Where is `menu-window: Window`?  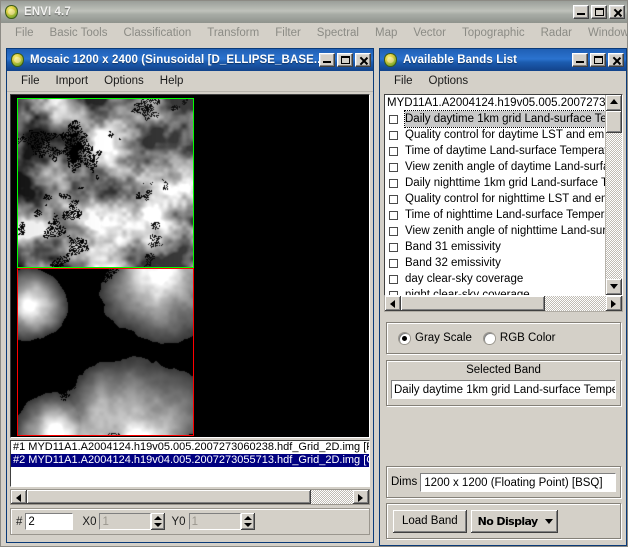
menu-window: Window is located at coordinates (604, 33).